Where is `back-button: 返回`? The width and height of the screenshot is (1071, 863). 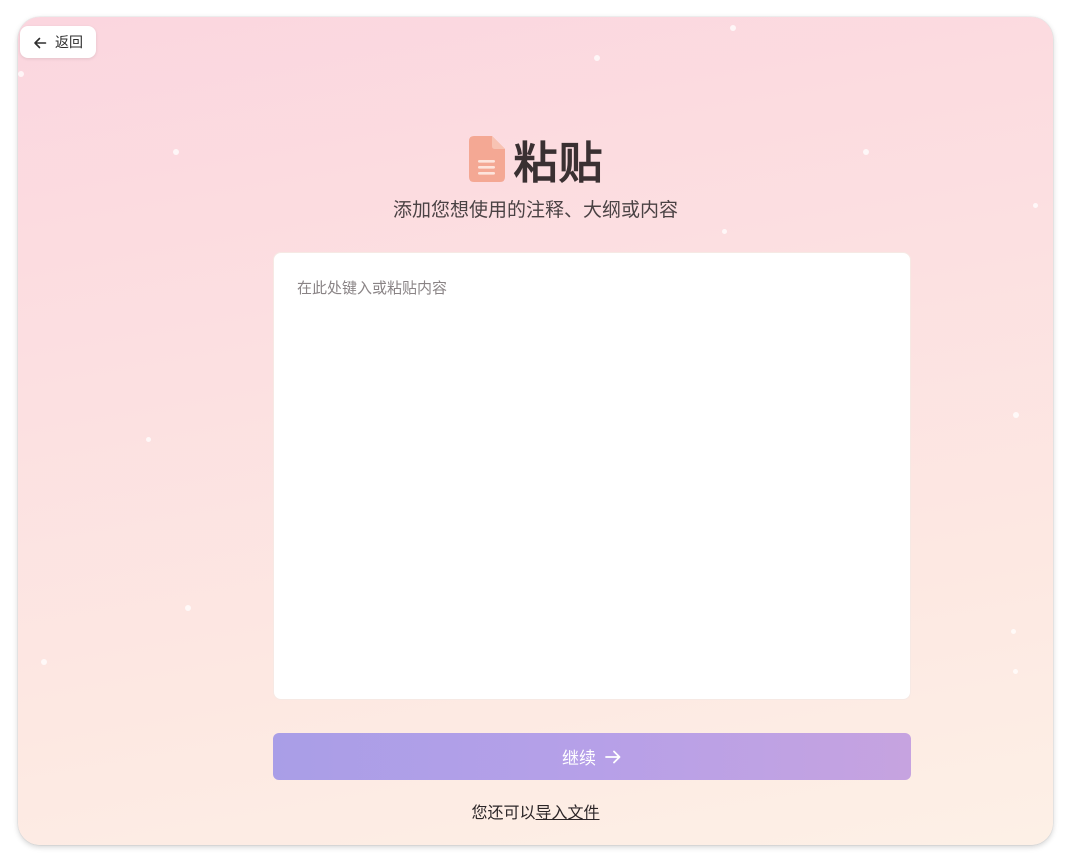
back-button: 返回 is located at coordinates (58, 42).